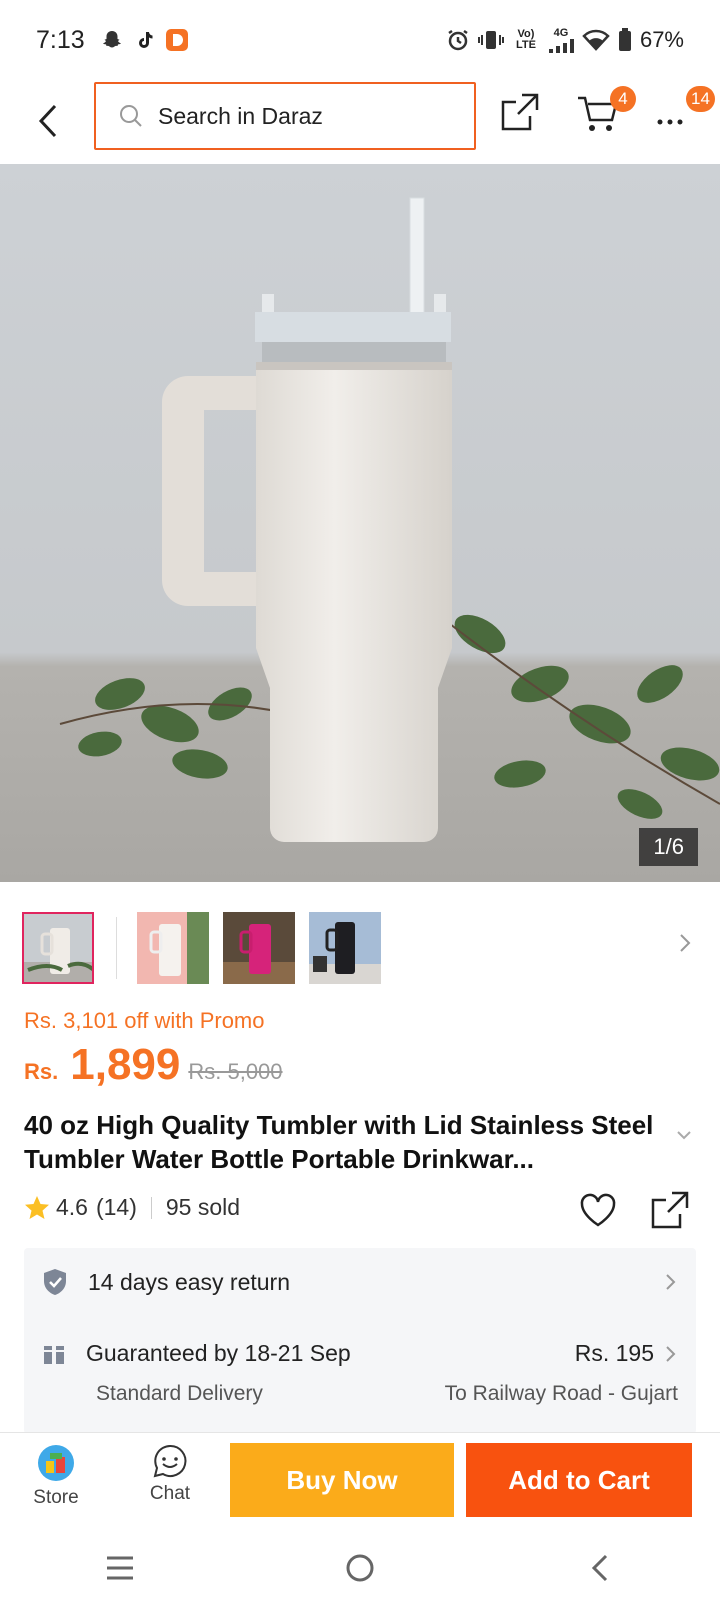  What do you see at coordinates (179, 1393) in the screenshot?
I see `delivery-type: Standard Delivery` at bounding box center [179, 1393].